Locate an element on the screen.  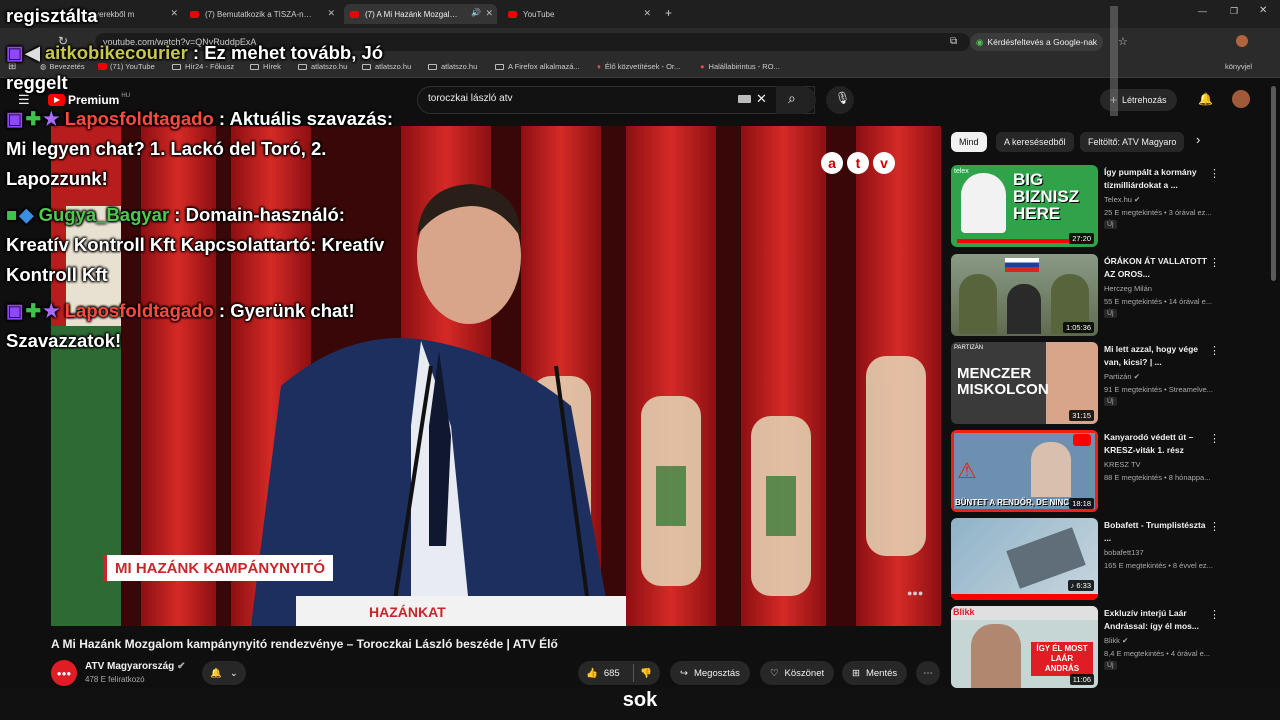
browser-tab: (7) Bemutatkozik a TISZA-nál K ✕ is located at coordinates (262, 14).